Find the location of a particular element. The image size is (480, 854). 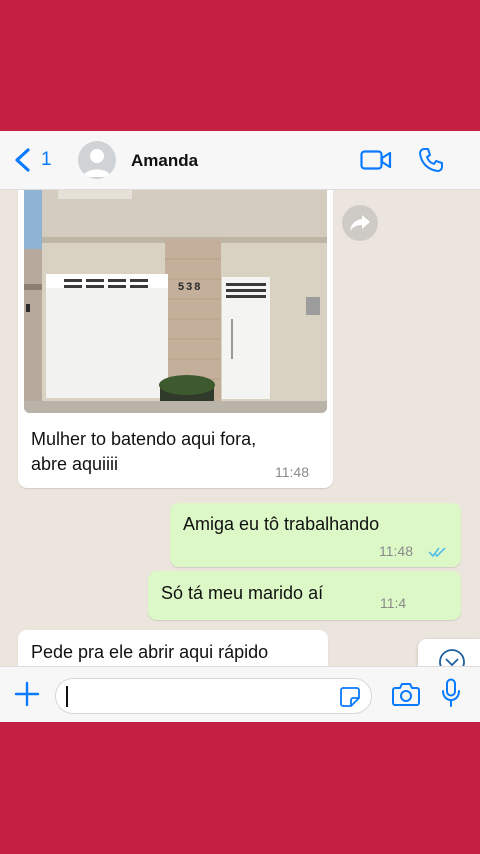

text-caret is located at coordinates (67, 696).